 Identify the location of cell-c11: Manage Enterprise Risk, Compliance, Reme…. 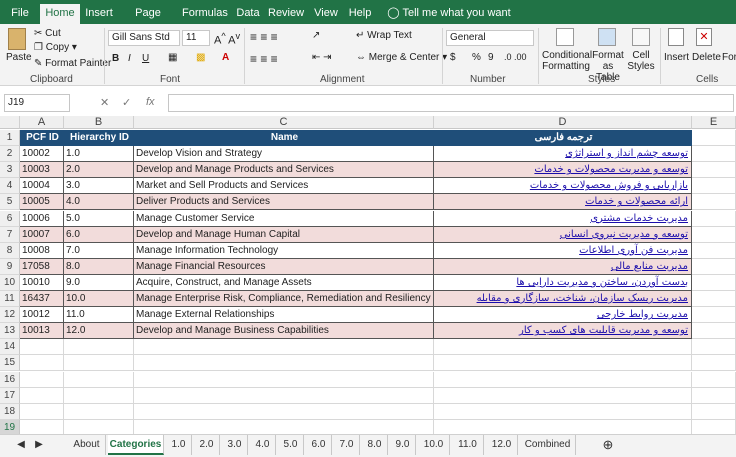
(284, 299).